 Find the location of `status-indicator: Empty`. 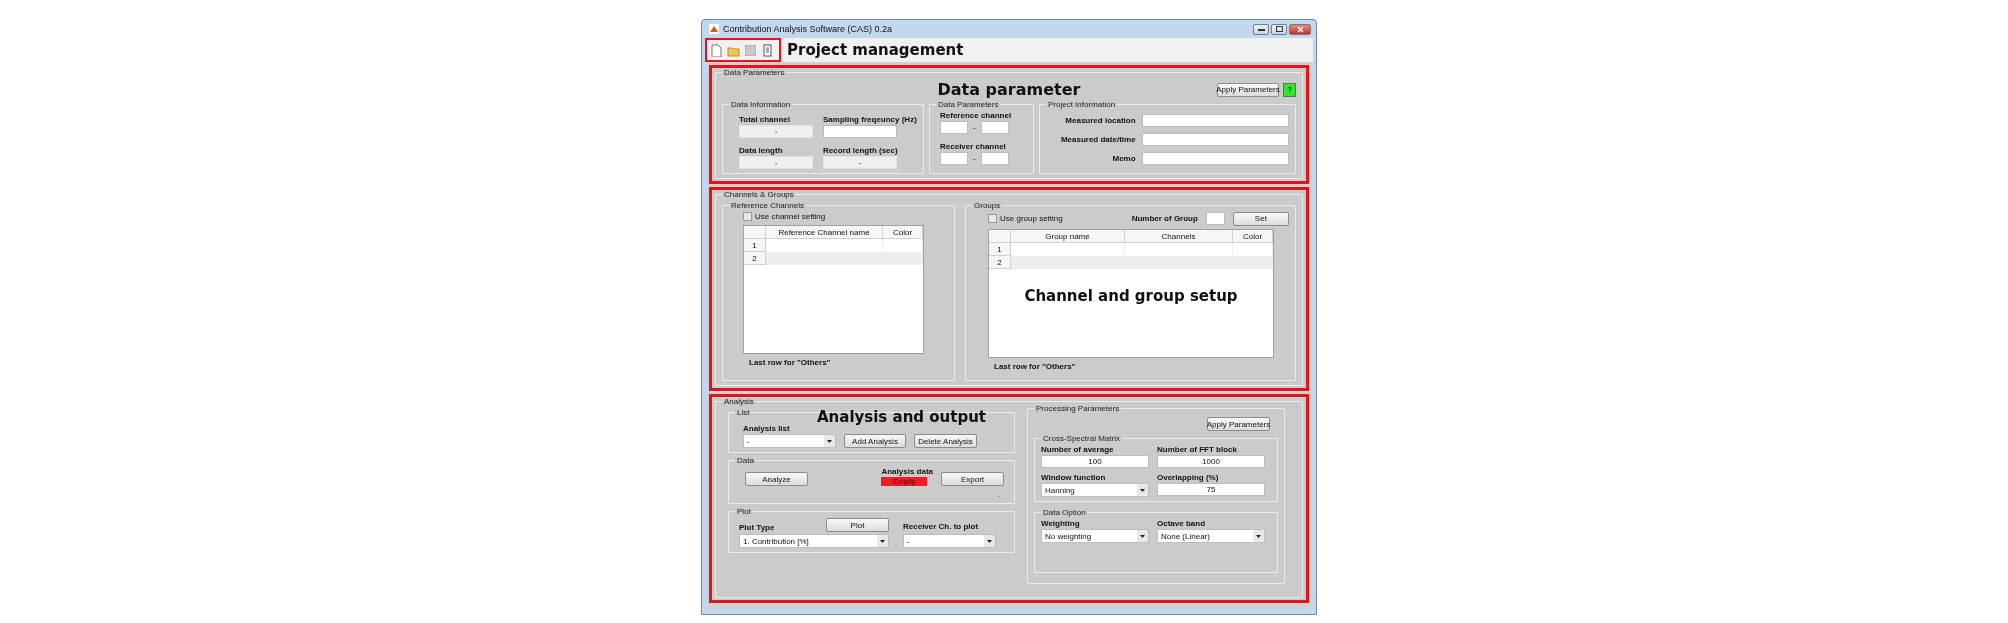

status-indicator: Empty is located at coordinates (904, 481).